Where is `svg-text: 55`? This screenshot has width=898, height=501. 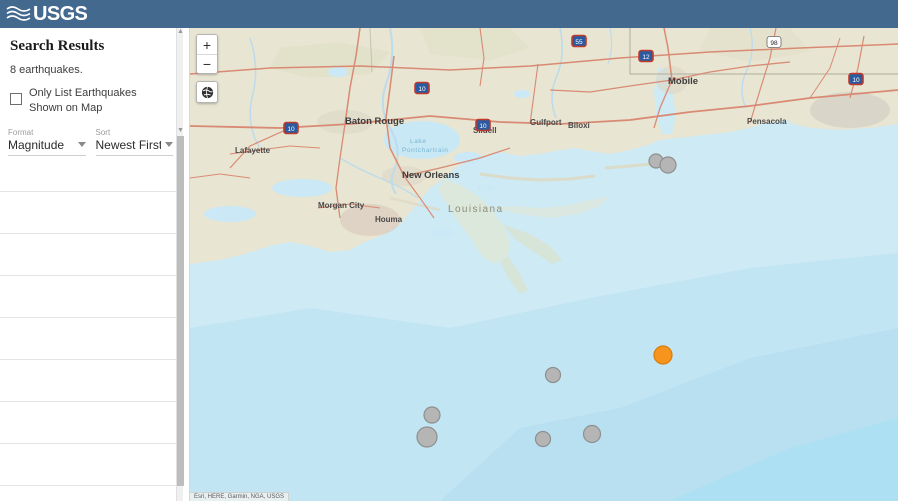 svg-text: 55 is located at coordinates (579, 42).